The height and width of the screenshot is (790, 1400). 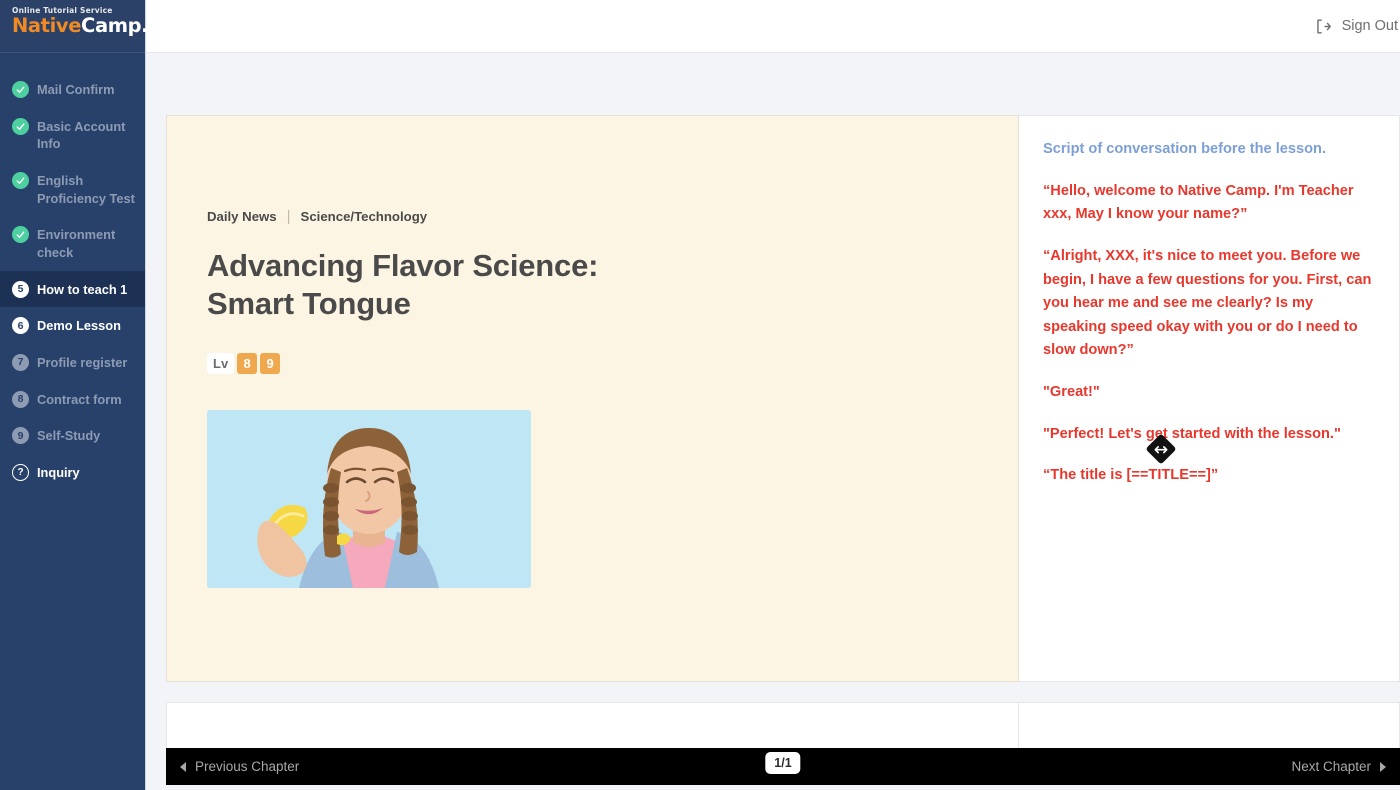 I want to click on sidebar-item-inquiry: ? Inquiry, so click(x=72, y=472).